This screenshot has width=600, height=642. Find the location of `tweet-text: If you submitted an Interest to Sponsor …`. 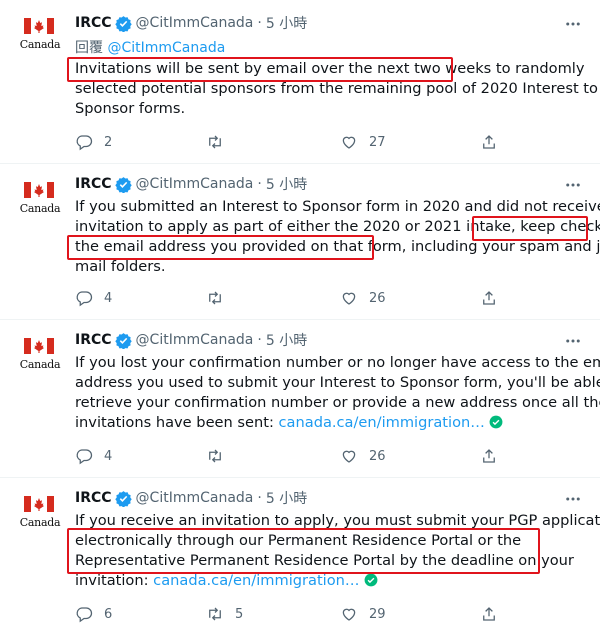

tweet-text: If you submitted an Interest to Sponsor … is located at coordinates (337, 237).